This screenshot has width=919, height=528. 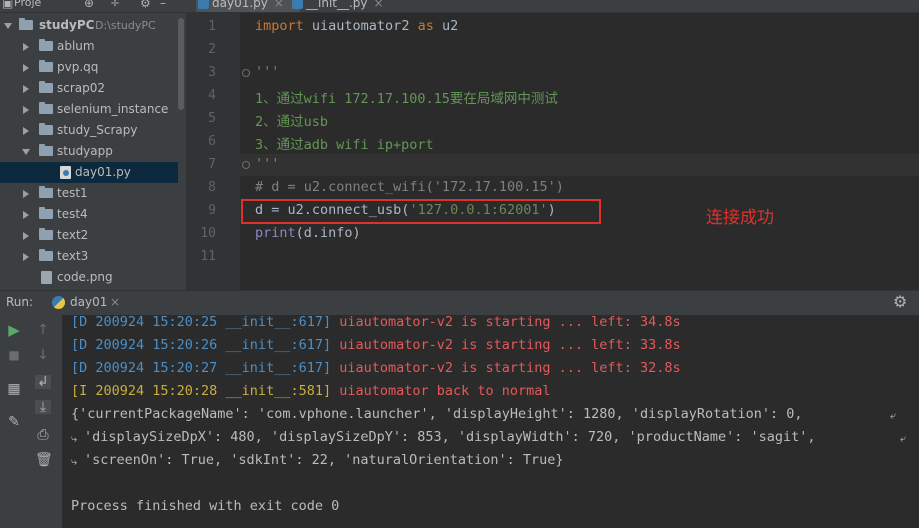 What do you see at coordinates (72, 193) in the screenshot?
I see `tree-item-label: test1` at bounding box center [72, 193].